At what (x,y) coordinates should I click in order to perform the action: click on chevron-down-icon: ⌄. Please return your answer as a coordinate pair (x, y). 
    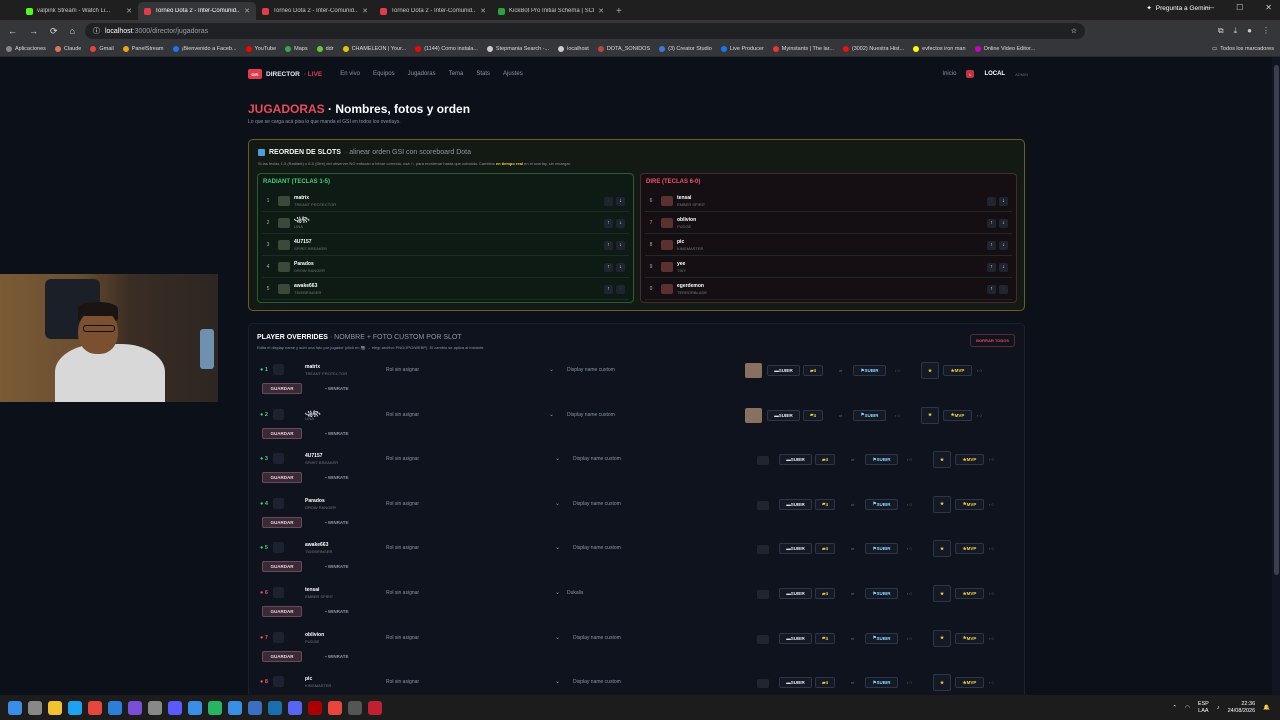
    Looking at the image, I should click on (557, 592).